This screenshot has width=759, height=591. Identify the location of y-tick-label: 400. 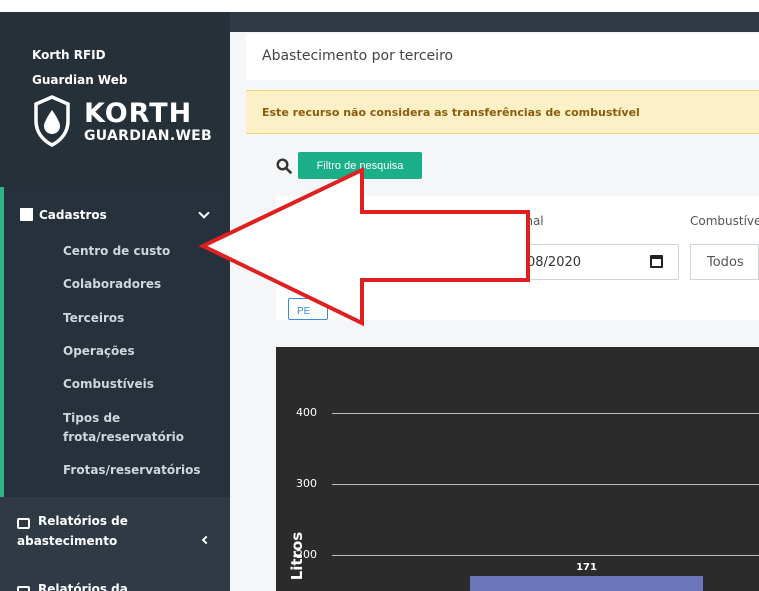
(306, 412).